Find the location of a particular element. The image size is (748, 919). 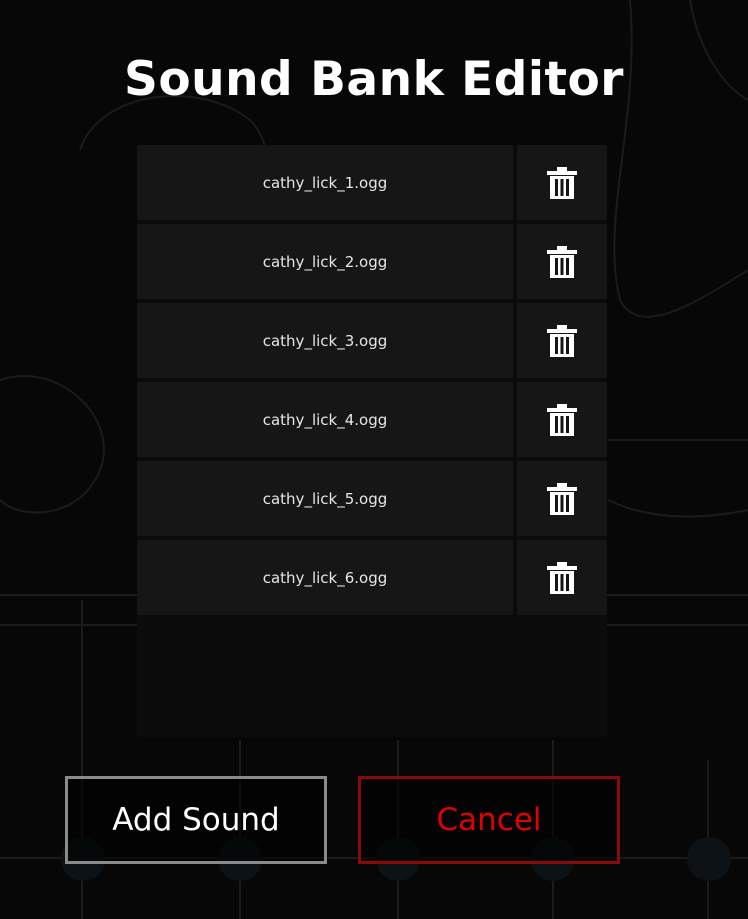

list-item: cathy_lick_1.ogg is located at coordinates (372, 182).